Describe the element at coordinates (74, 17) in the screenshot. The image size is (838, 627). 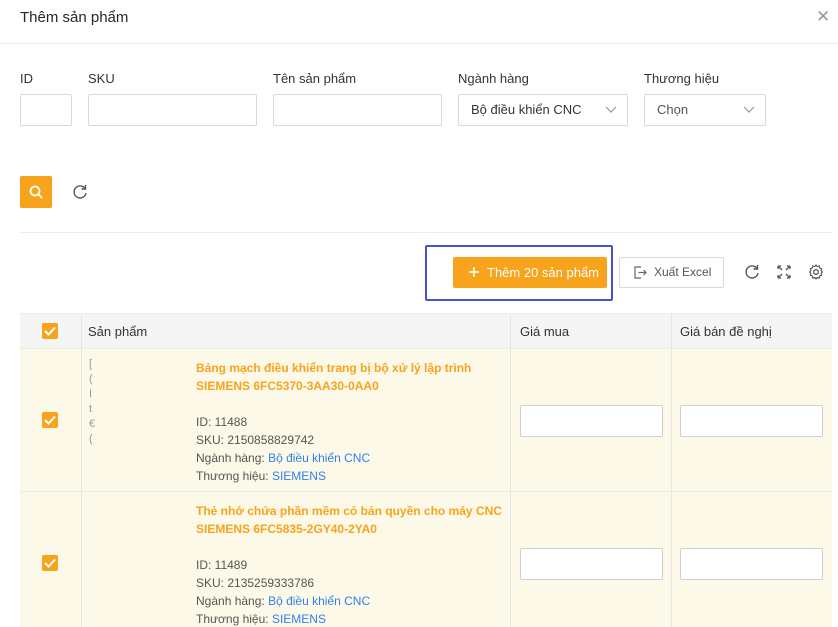
I see `dialog-title: Thêm sản phẩm` at that location.